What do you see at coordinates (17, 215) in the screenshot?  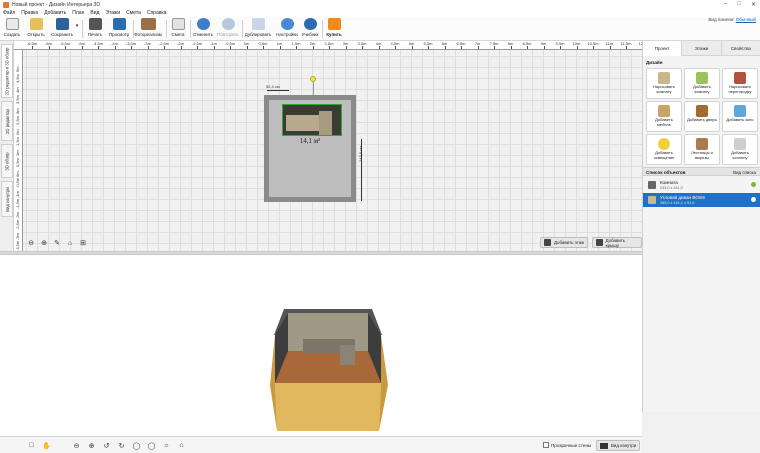 I see `ruler-label: -2m` at bounding box center [17, 215].